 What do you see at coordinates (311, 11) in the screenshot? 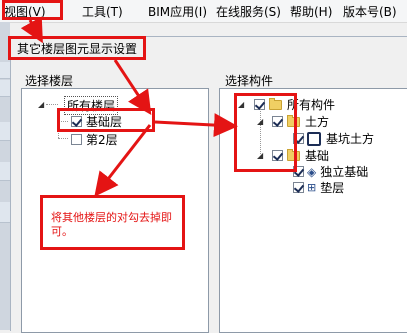
I see `menu-help: 帮助(H)` at bounding box center [311, 11].